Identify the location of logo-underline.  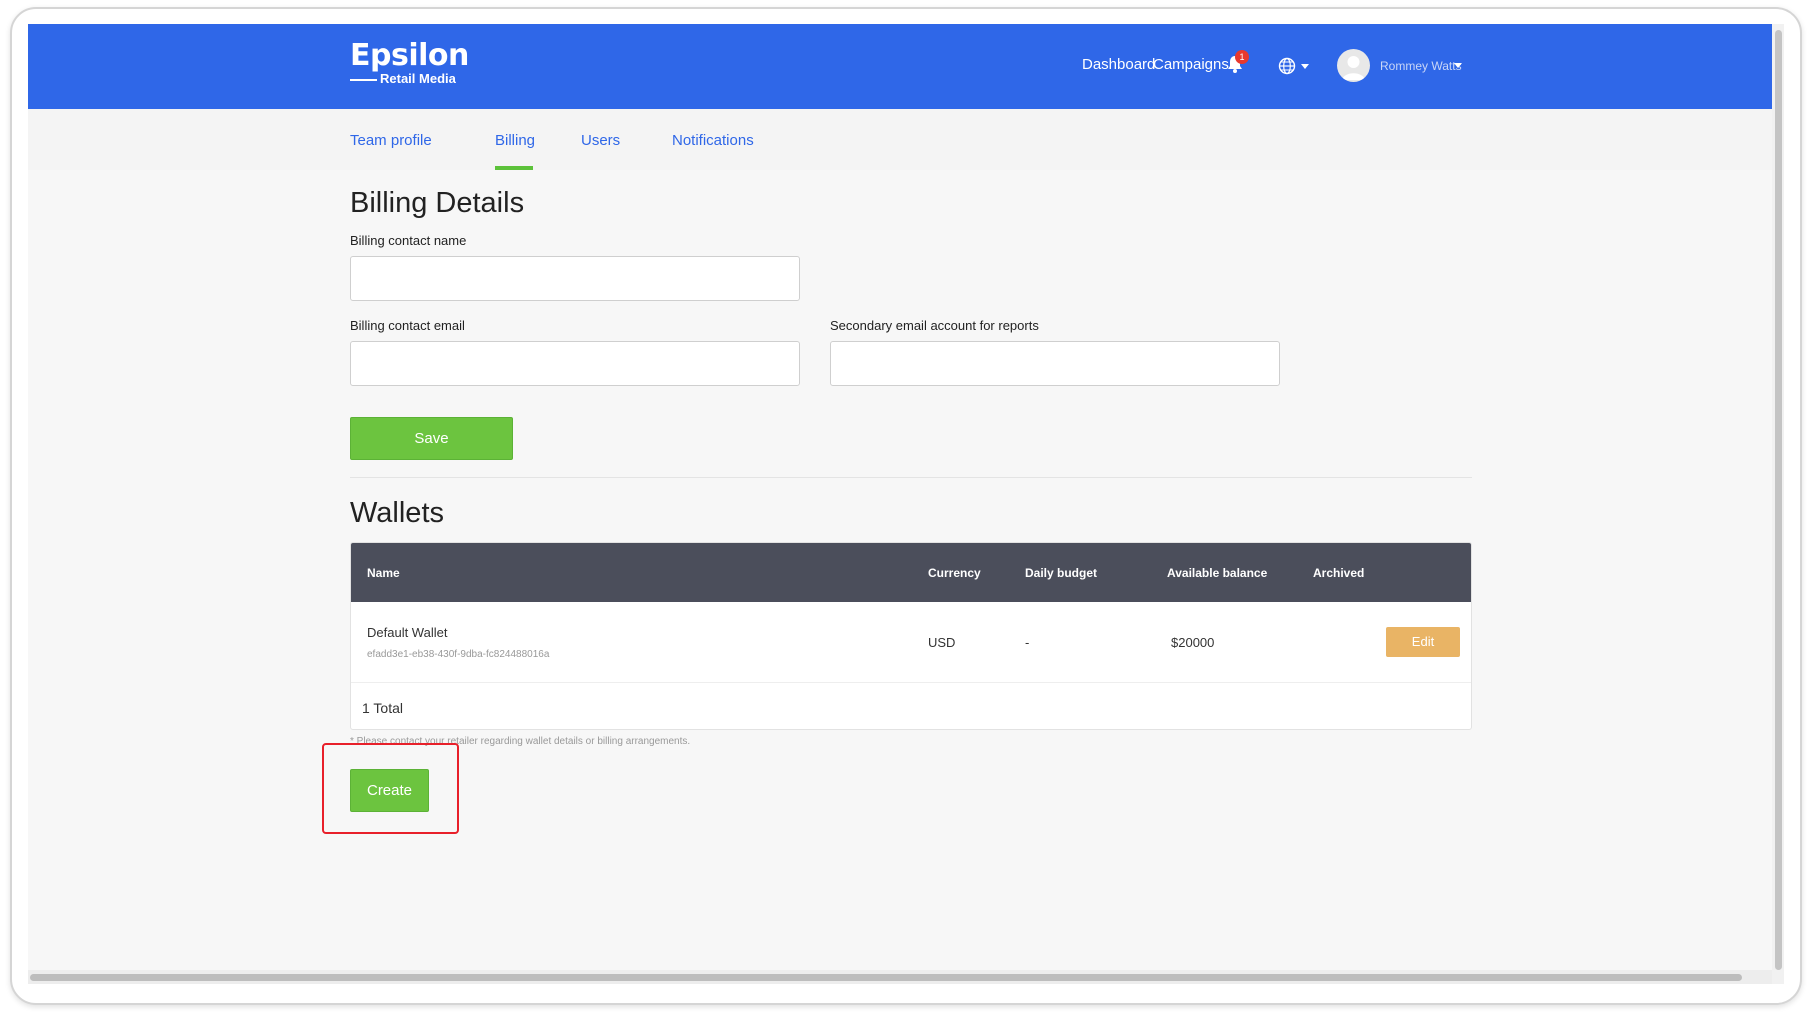
(363, 80).